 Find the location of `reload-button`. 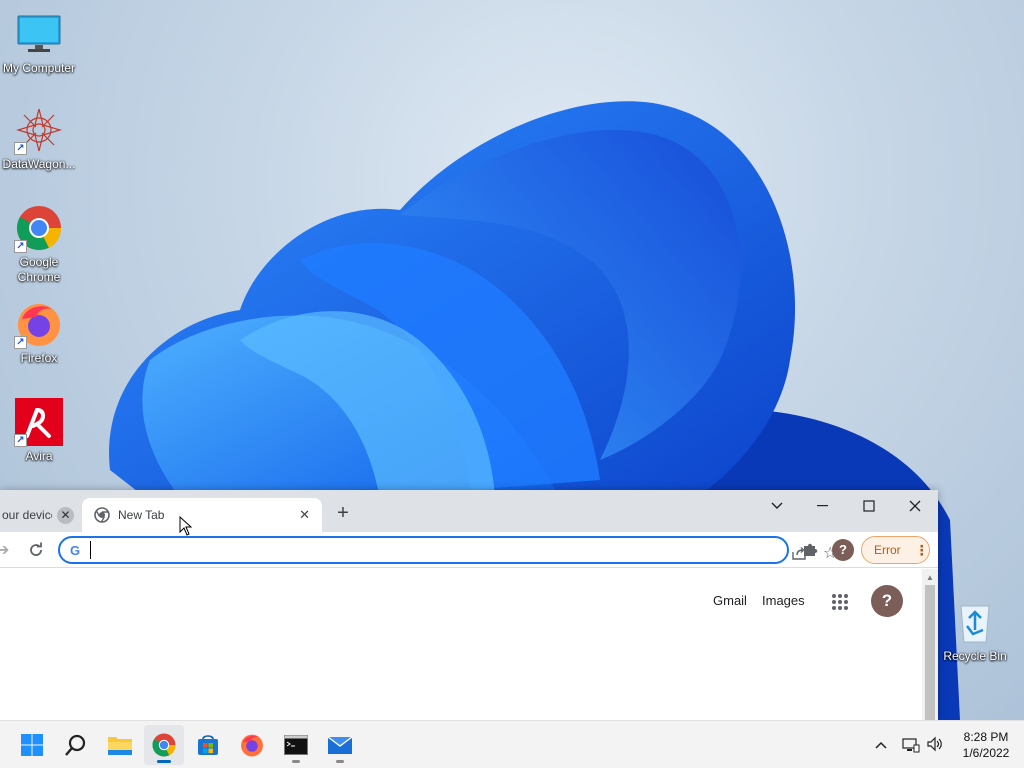

reload-button is located at coordinates (36, 550).